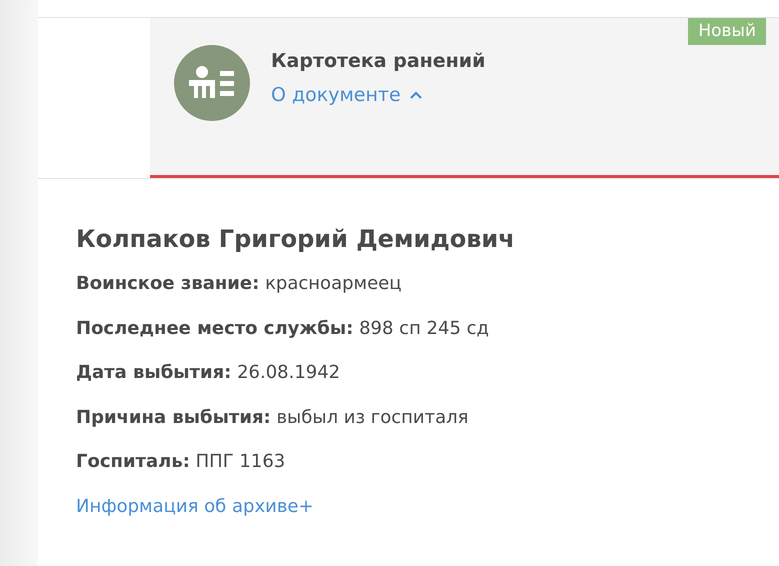 This screenshot has width=779, height=566. Describe the element at coordinates (209, 373) in the screenshot. I see `info-row-text: Дата выбытия: 26.08.1942` at that location.